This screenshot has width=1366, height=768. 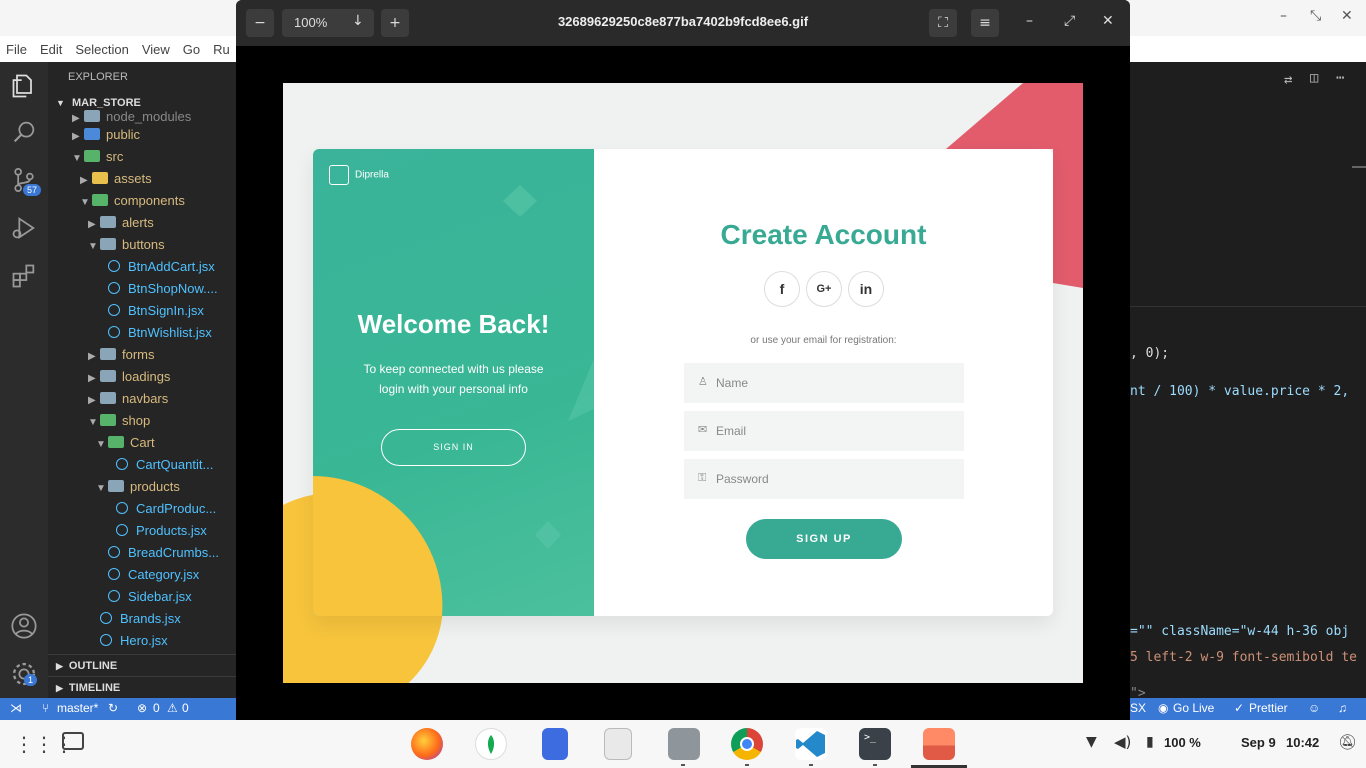 I want to click on wifi-icon: ▼, so click(x=1091, y=742).